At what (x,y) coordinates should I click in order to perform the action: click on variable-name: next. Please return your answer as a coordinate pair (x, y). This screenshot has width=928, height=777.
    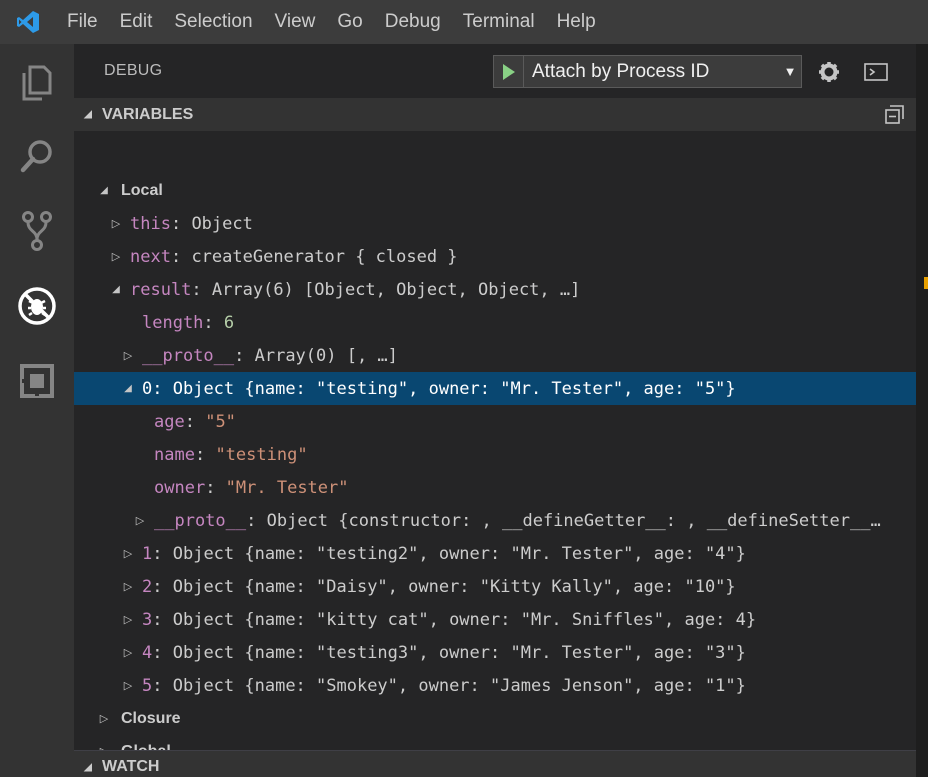
    Looking at the image, I should click on (150, 256).